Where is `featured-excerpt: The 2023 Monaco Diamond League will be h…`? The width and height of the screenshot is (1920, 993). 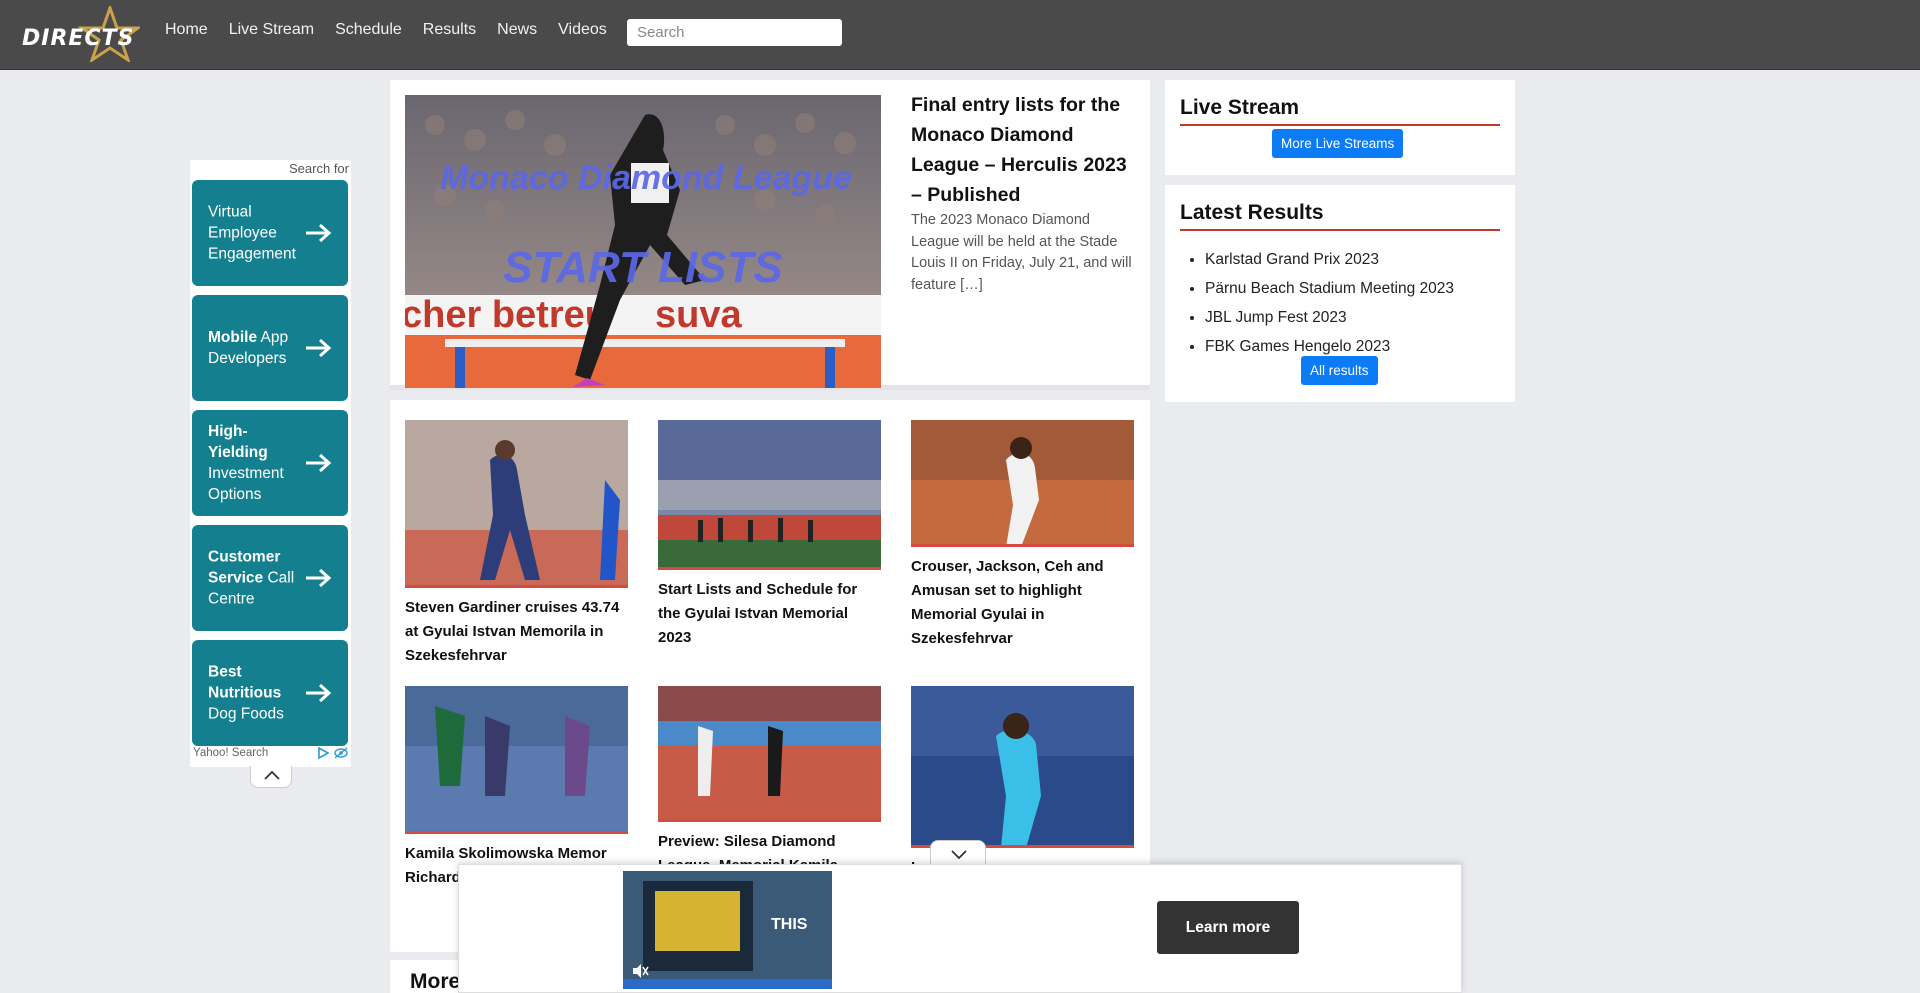 featured-excerpt: The 2023 Monaco Diamond League will be h… is located at coordinates (1021, 252).